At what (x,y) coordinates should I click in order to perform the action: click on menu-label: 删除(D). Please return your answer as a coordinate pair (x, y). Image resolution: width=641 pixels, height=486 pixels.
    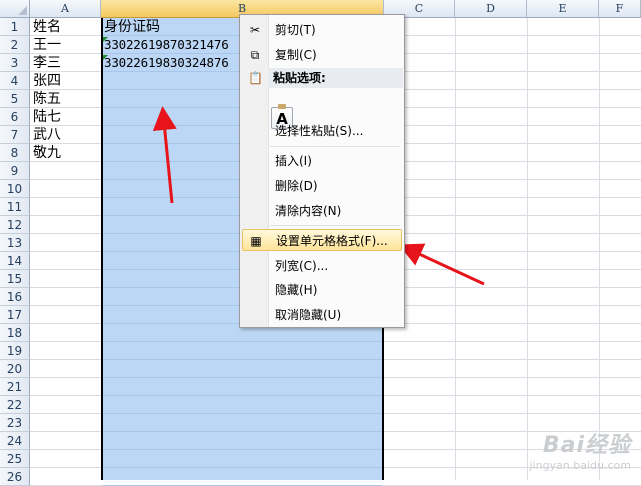
    Looking at the image, I should click on (296, 186).